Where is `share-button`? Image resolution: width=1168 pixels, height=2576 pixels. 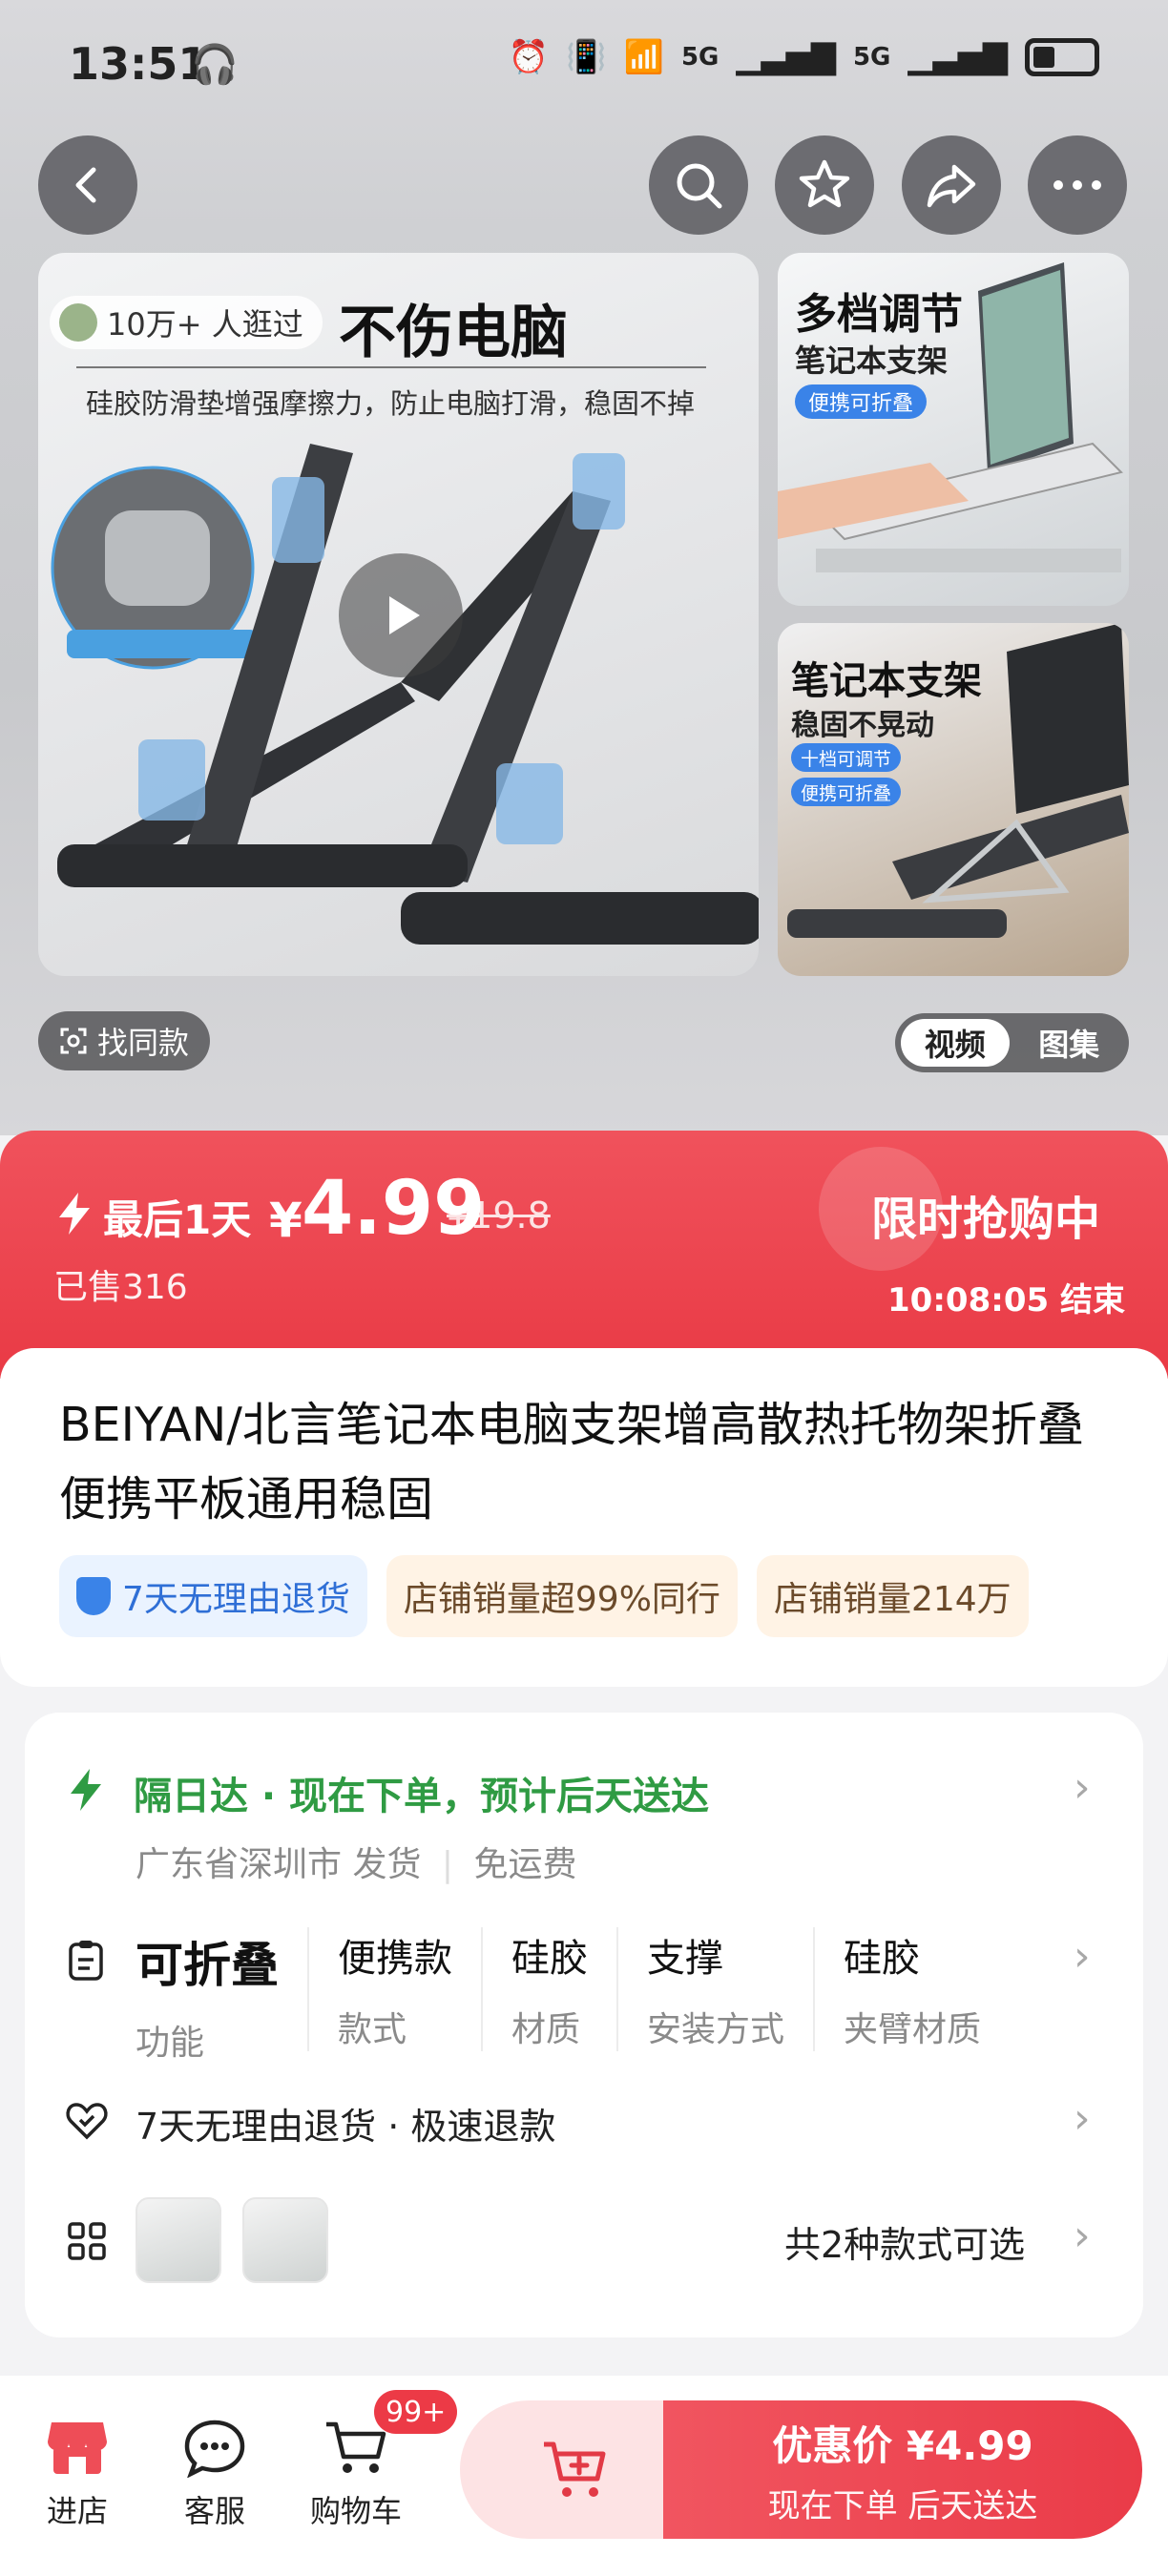 share-button is located at coordinates (951, 185).